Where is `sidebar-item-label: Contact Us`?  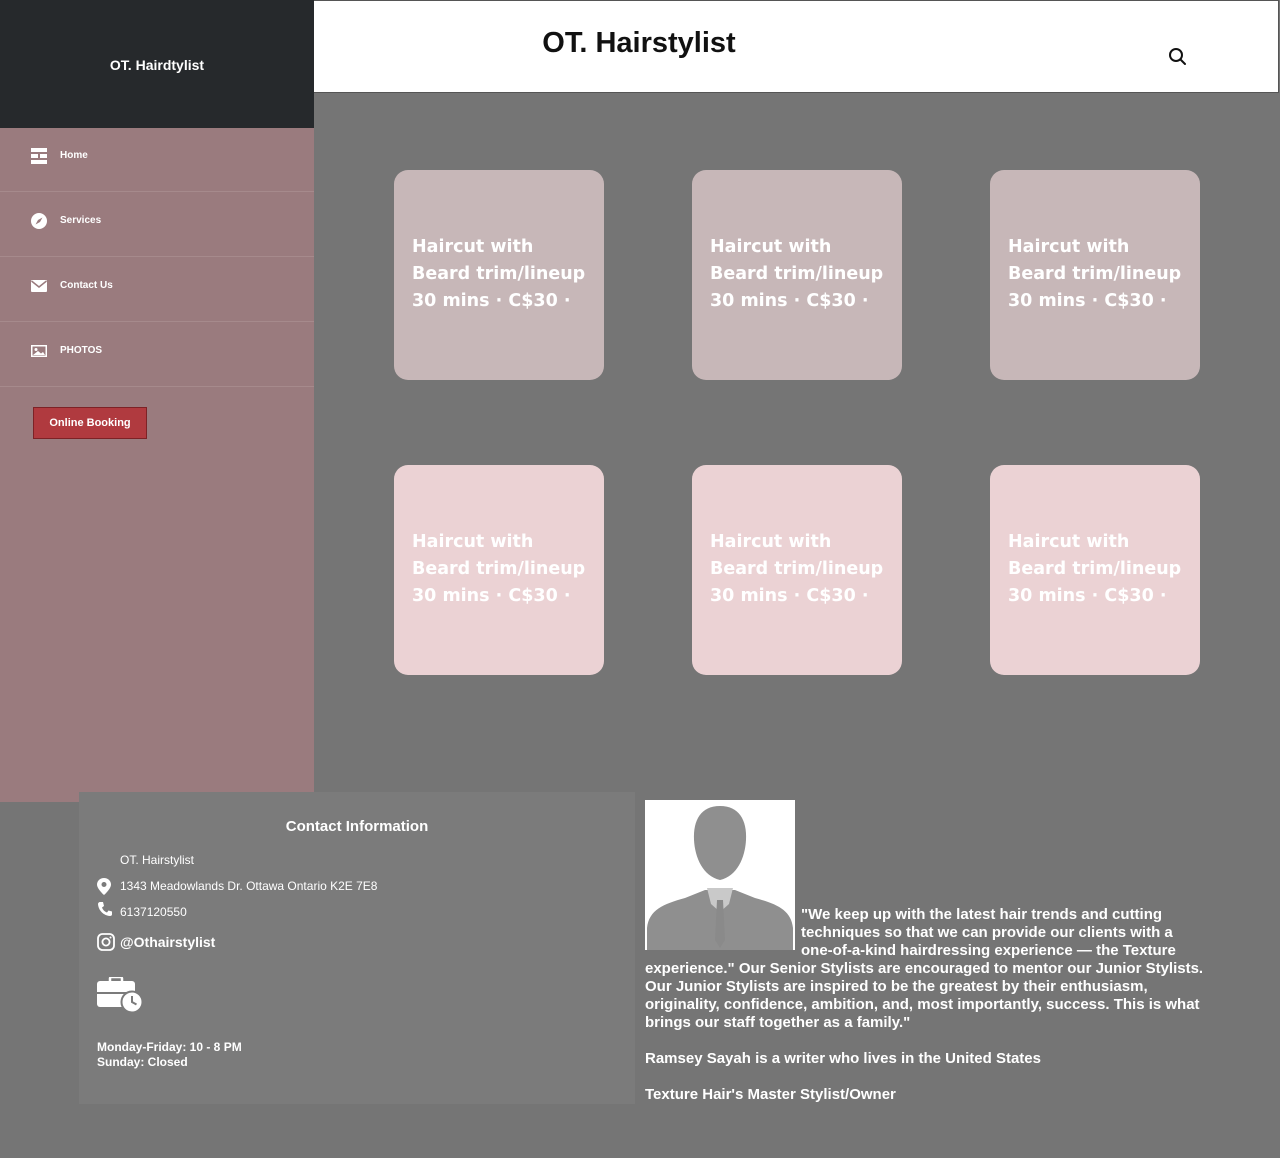 sidebar-item-label: Contact Us is located at coordinates (86, 285).